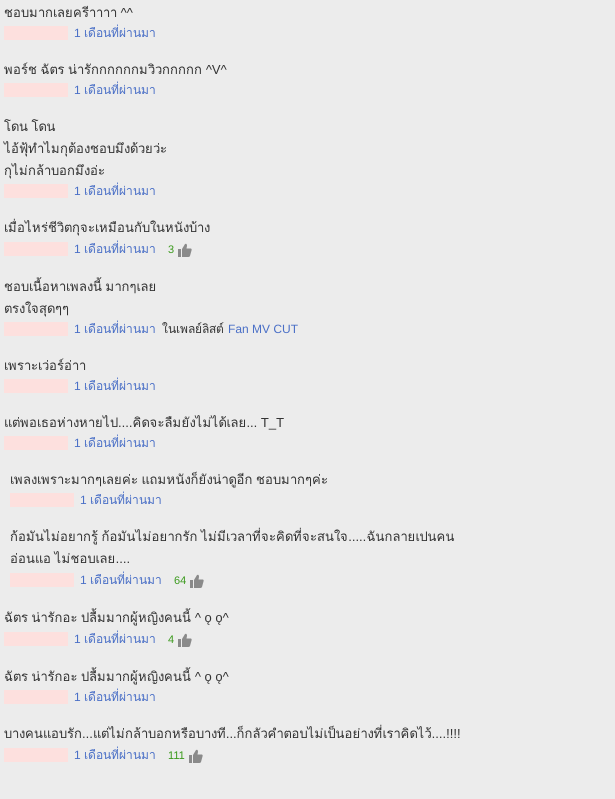 This screenshot has width=615, height=799. What do you see at coordinates (180, 581) in the screenshot?
I see `like-count: 64` at bounding box center [180, 581].